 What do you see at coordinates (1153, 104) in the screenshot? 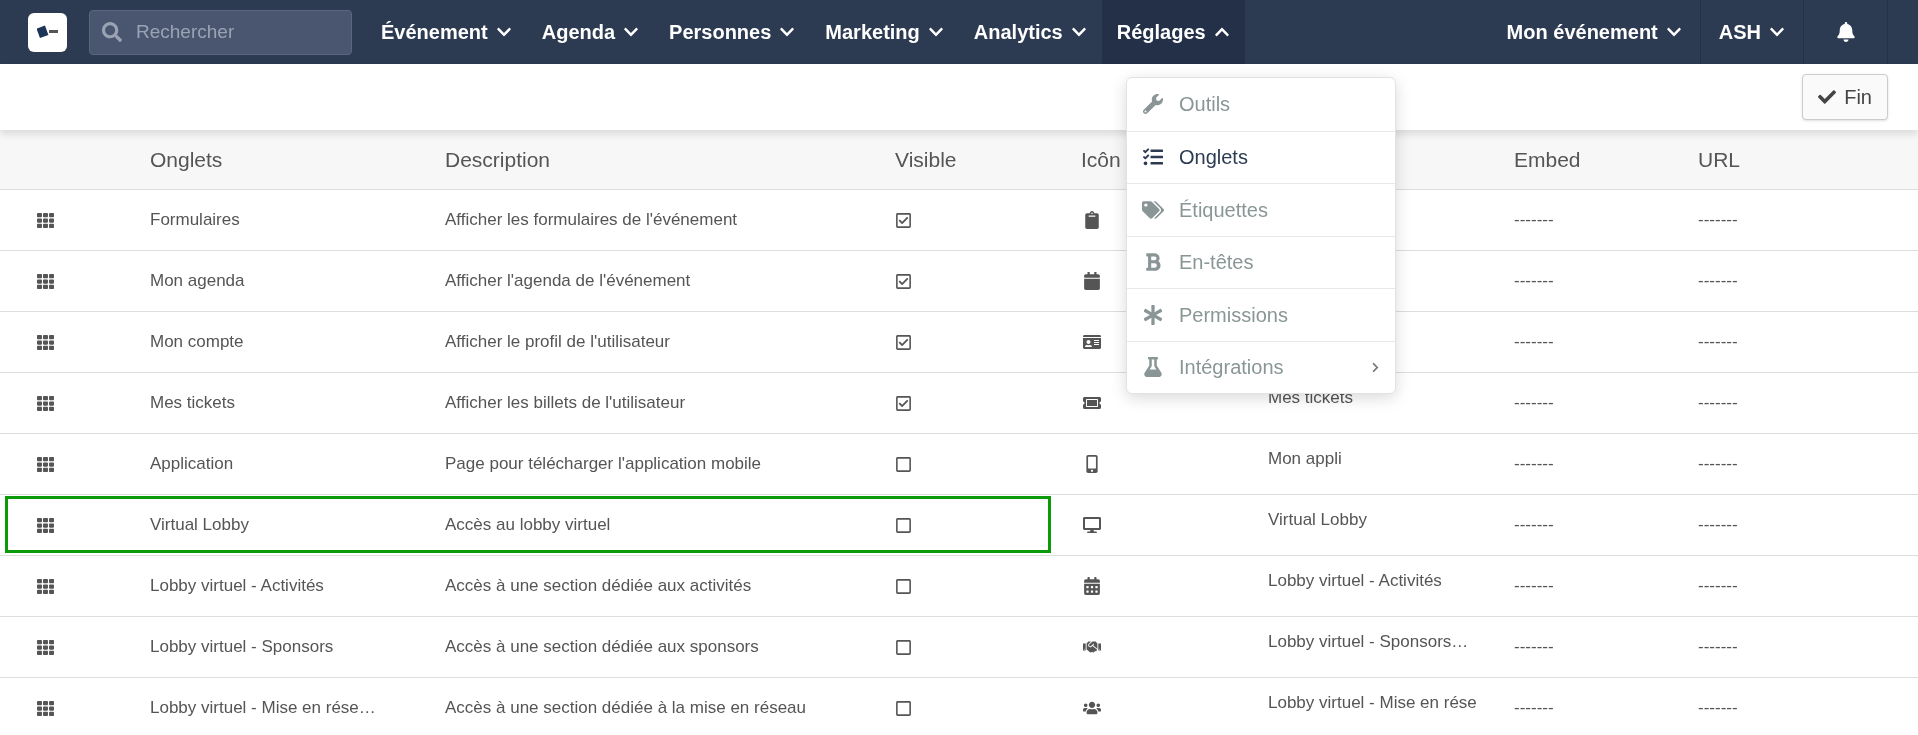
I see `wrench-icon` at bounding box center [1153, 104].